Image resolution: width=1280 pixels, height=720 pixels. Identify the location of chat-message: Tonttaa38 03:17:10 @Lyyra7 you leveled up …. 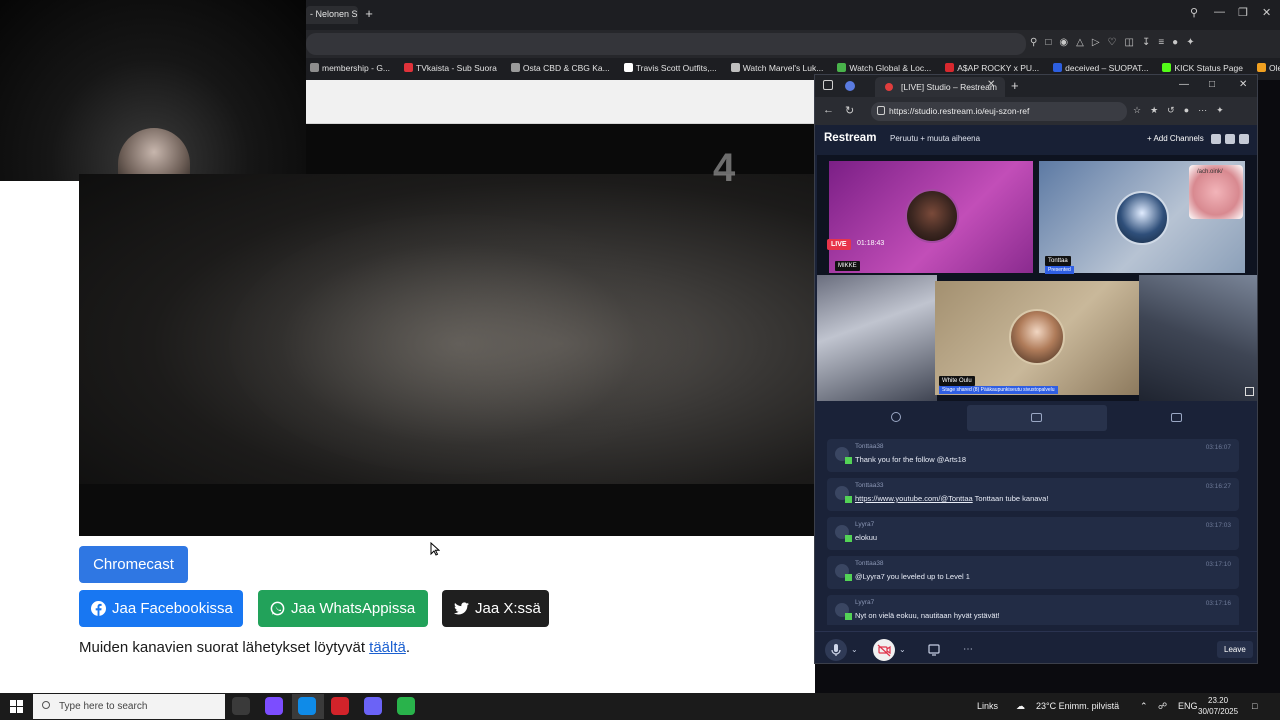
(1033, 572).